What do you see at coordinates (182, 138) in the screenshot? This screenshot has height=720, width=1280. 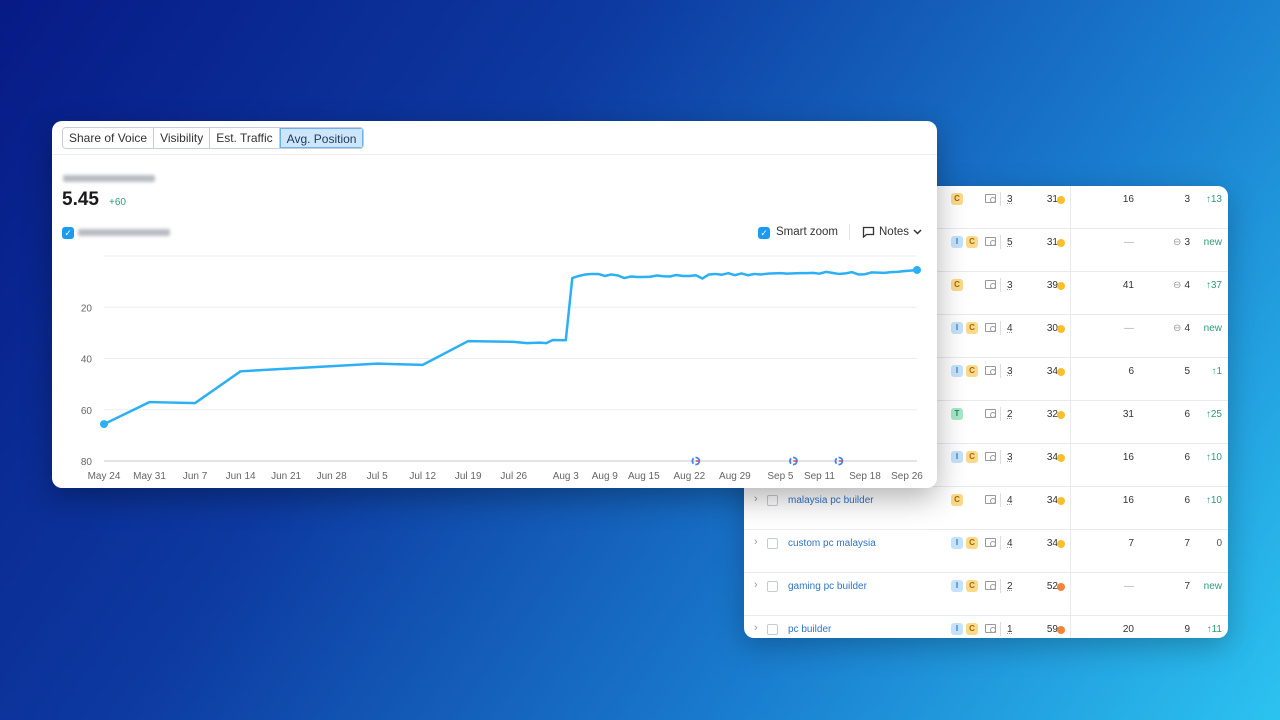 I see `tab-visibility: Visibility` at bounding box center [182, 138].